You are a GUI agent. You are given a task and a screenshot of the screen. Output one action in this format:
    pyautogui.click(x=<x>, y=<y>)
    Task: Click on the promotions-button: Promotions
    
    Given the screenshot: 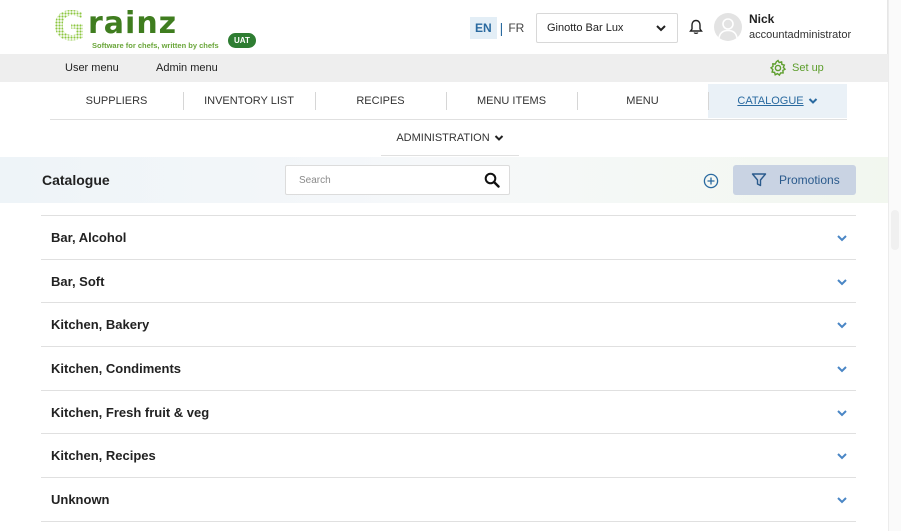 What is the action you would take?
    pyautogui.click(x=794, y=180)
    